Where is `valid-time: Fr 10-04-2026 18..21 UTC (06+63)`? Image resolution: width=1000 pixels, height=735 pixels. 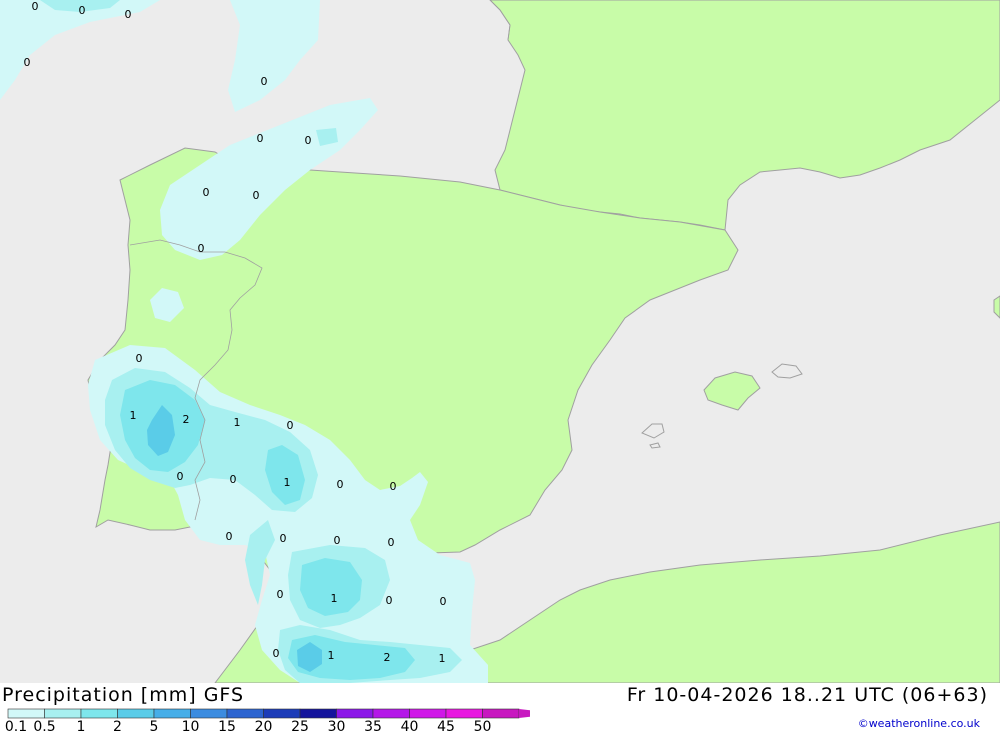
valid-time: Fr 10-04-2026 18..21 UTC (06+63) is located at coordinates (807, 695).